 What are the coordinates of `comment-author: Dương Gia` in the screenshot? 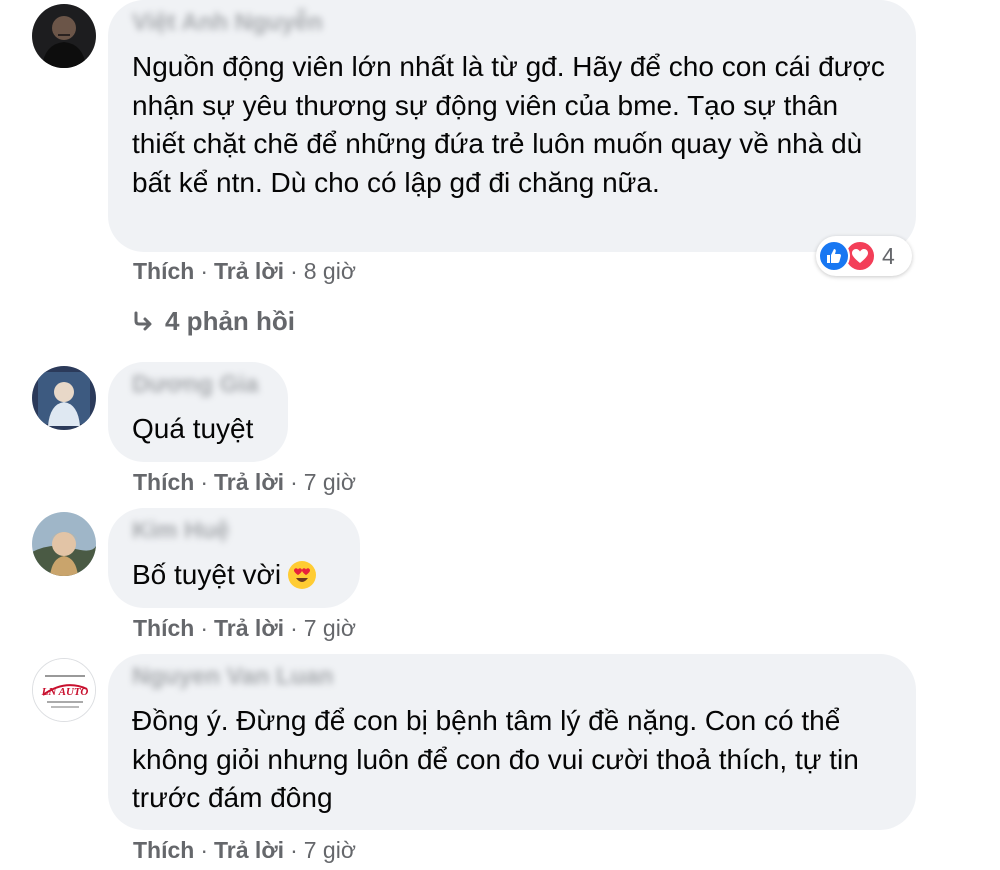 It's located at (195, 385).